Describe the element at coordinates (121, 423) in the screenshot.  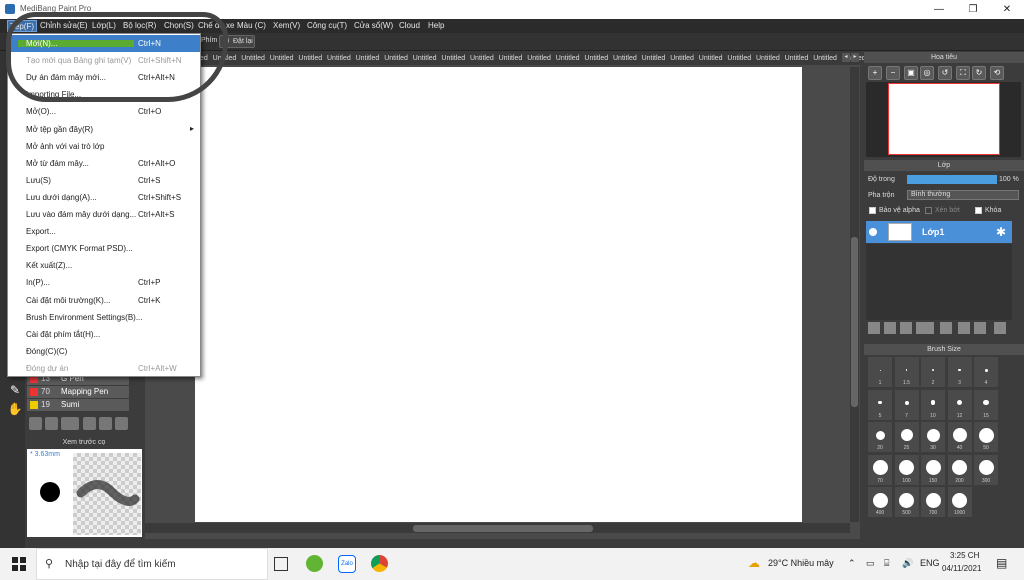
I see `brush-copy-icon` at that location.